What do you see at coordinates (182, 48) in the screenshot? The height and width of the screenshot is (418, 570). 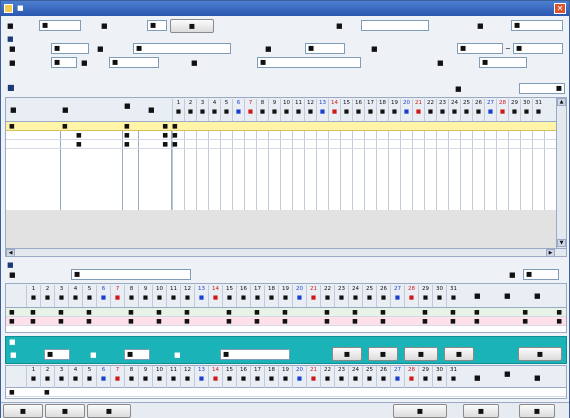 I see `insured-name-field: ■` at bounding box center [182, 48].